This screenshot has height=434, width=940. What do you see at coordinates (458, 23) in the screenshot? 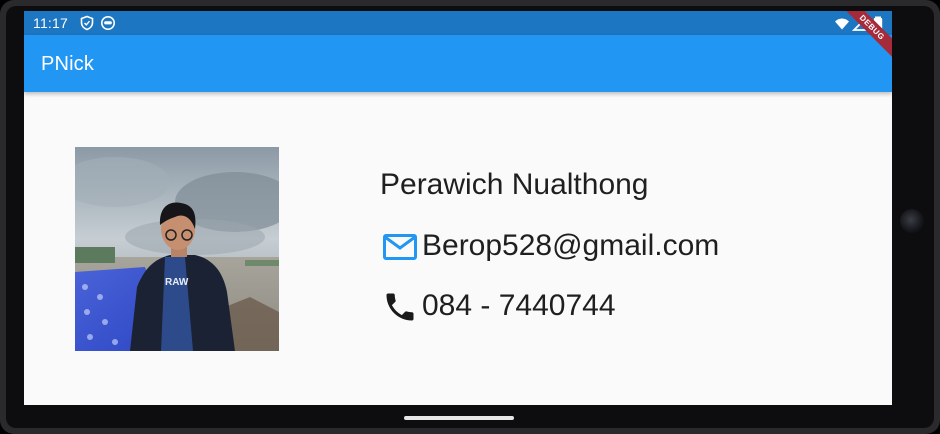
I see `status-bar: 11:17` at bounding box center [458, 23].